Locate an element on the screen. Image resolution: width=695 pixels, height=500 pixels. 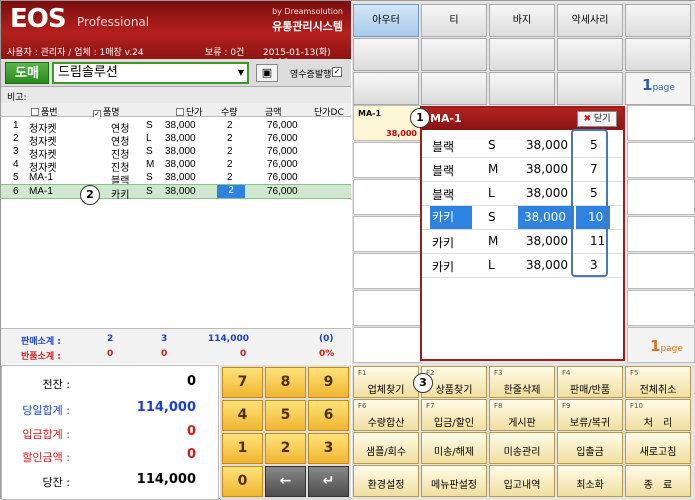
category-outer: 아우터 is located at coordinates (386, 20).